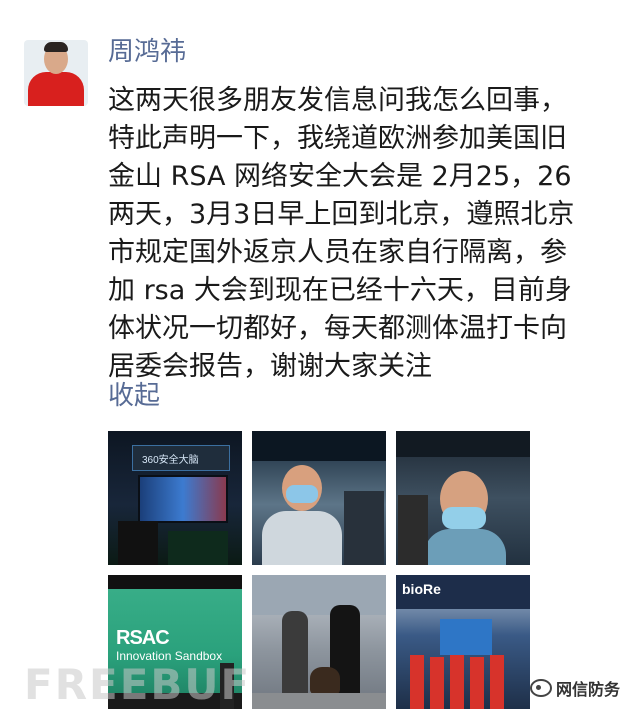 The height and width of the screenshot is (716, 630). What do you see at coordinates (170, 460) in the screenshot?
I see `booth-sign-text: 360安全大脑` at bounding box center [170, 460].